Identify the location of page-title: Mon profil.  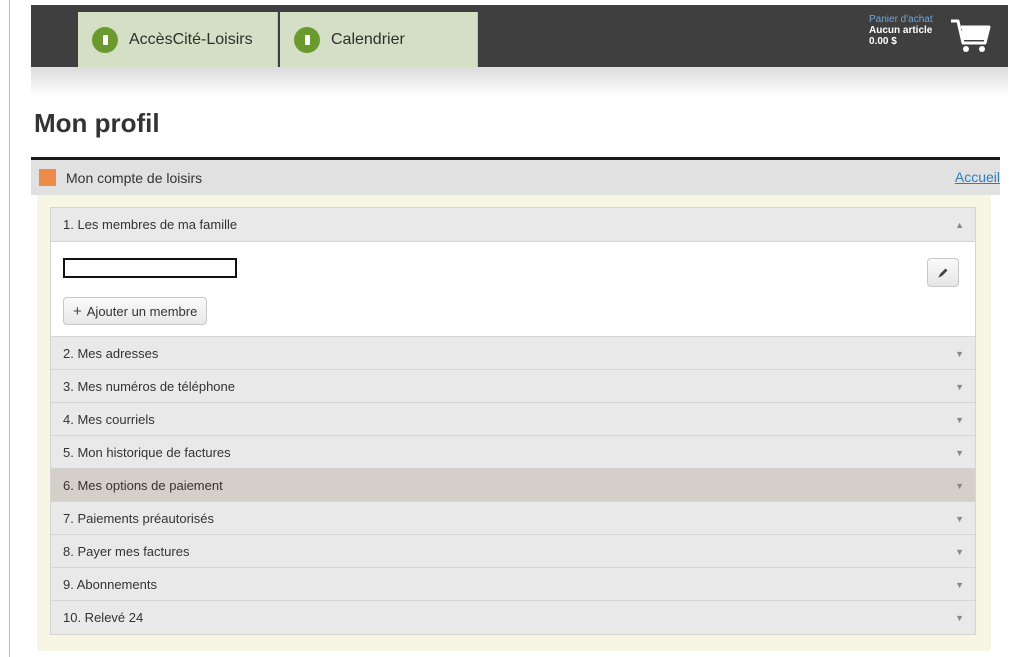
(97, 123).